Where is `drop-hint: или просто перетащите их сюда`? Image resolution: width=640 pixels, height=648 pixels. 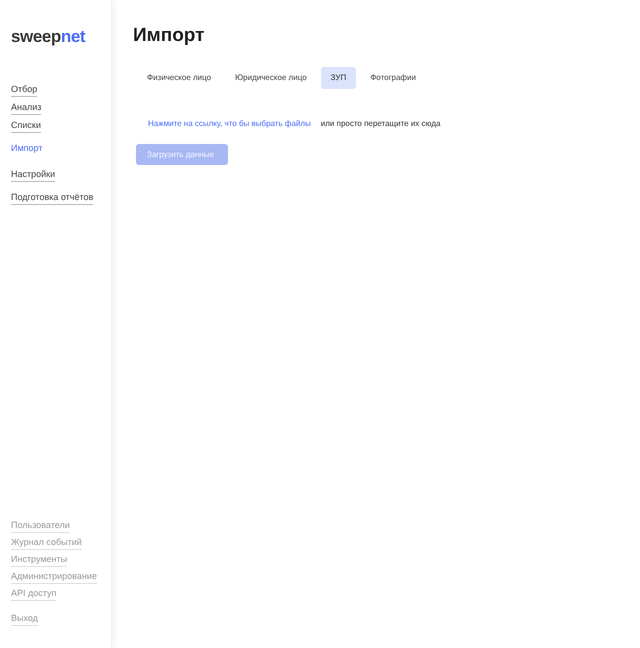
drop-hint: или просто перетащите их сюда is located at coordinates (380, 124).